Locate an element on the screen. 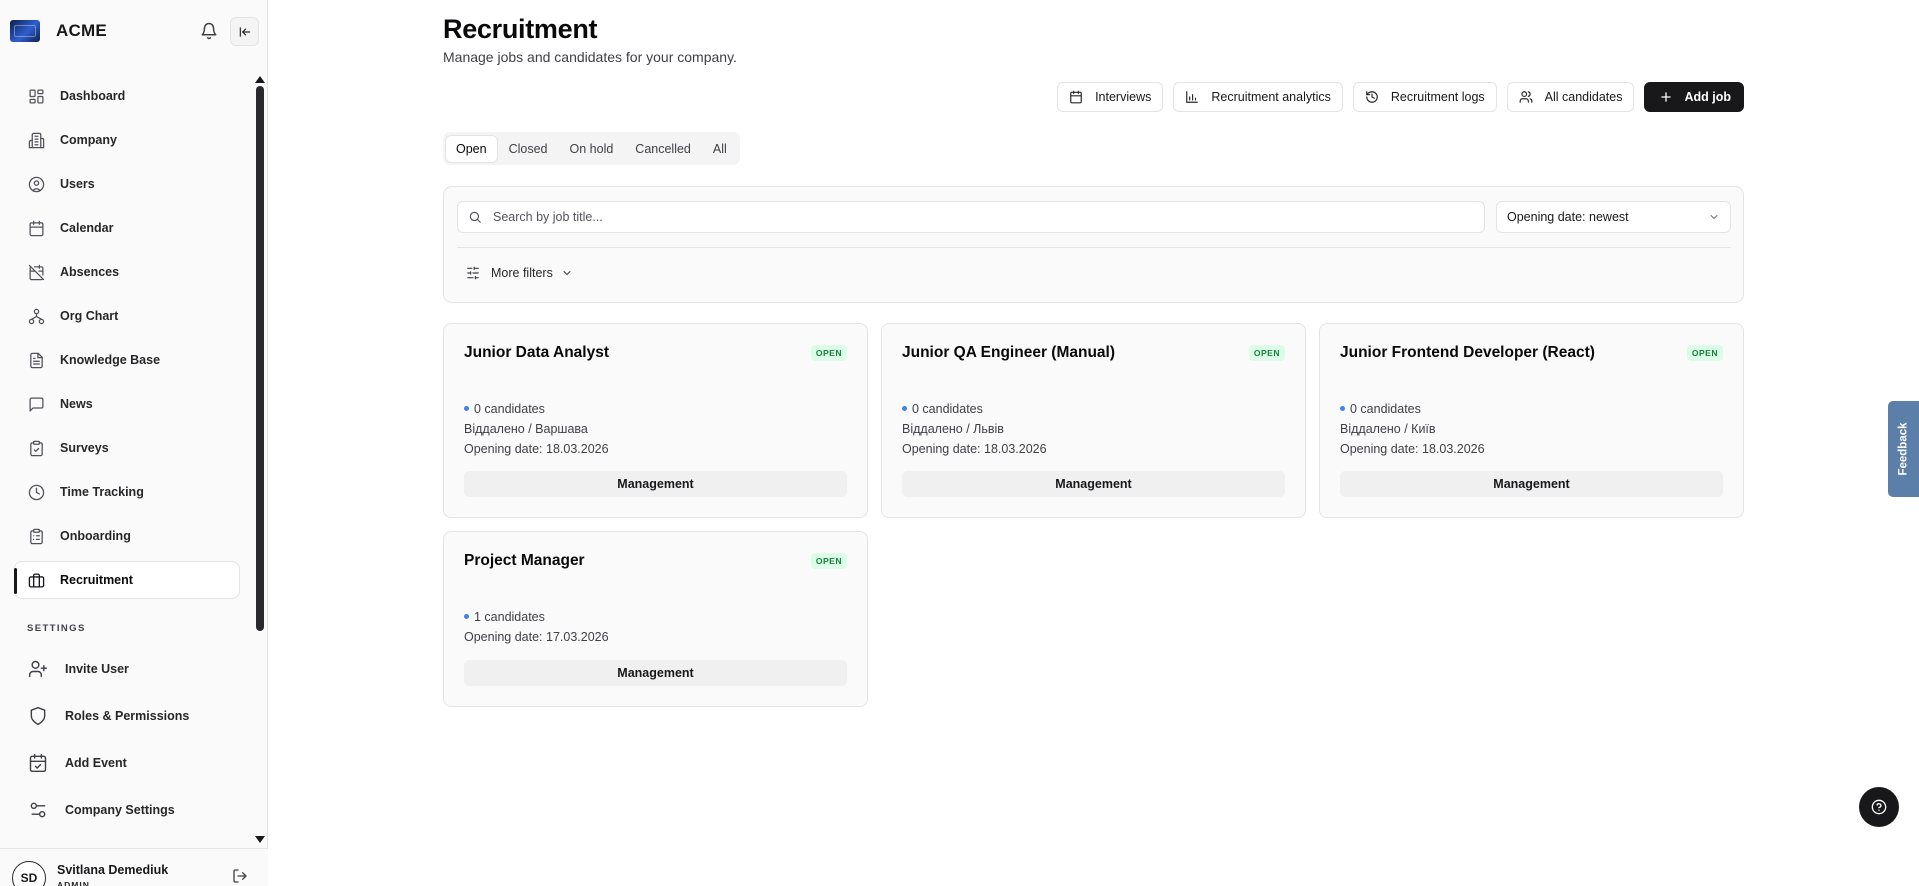 This screenshot has height=886, width=1919. more-filters-button: More filters is located at coordinates (519, 273).